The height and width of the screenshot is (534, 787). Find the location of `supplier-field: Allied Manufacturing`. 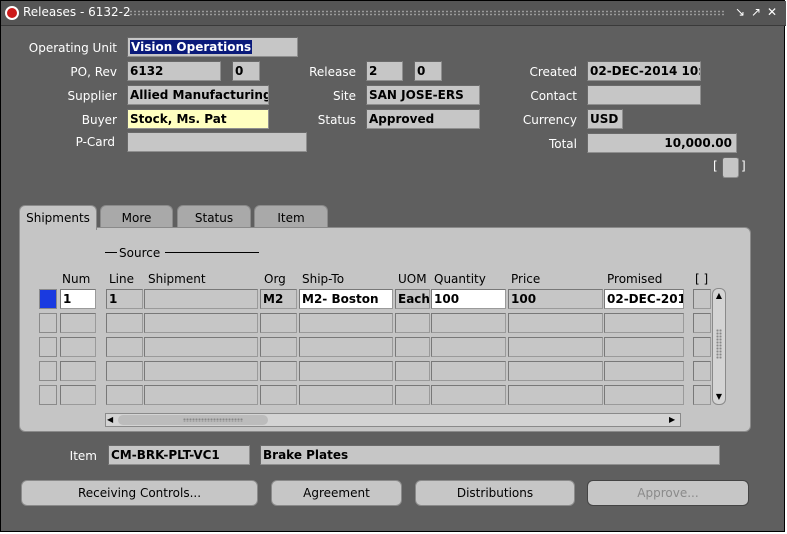

supplier-field: Allied Manufacturing is located at coordinates (198, 95).